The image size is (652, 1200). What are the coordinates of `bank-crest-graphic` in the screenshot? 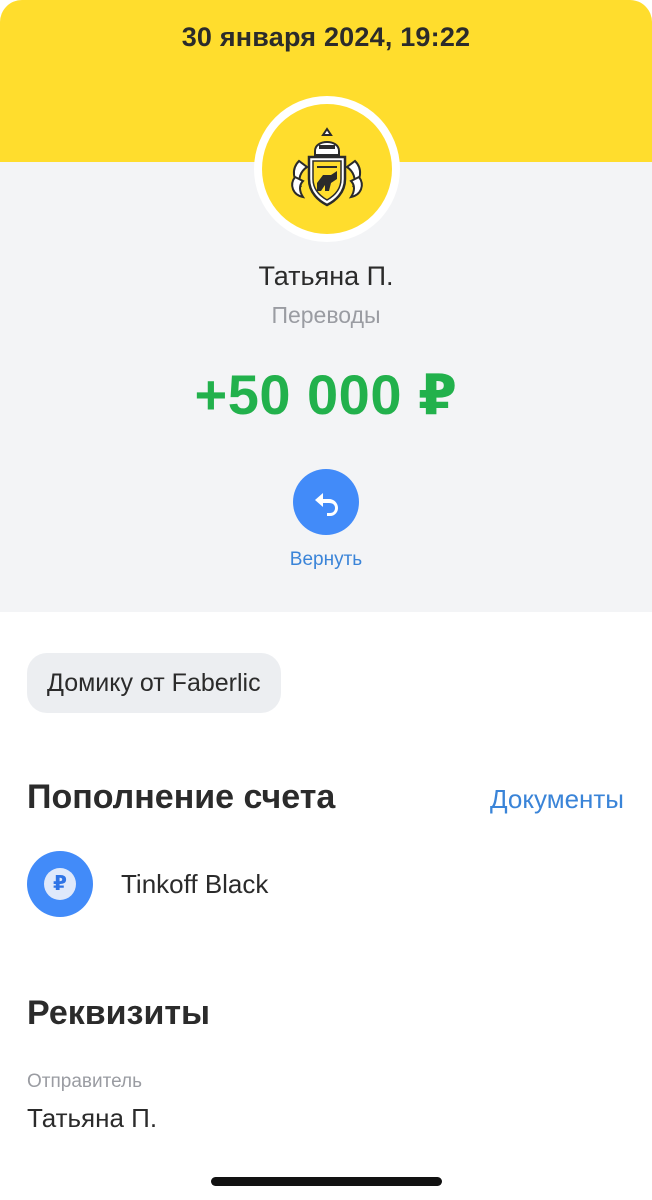 It's located at (327, 167).